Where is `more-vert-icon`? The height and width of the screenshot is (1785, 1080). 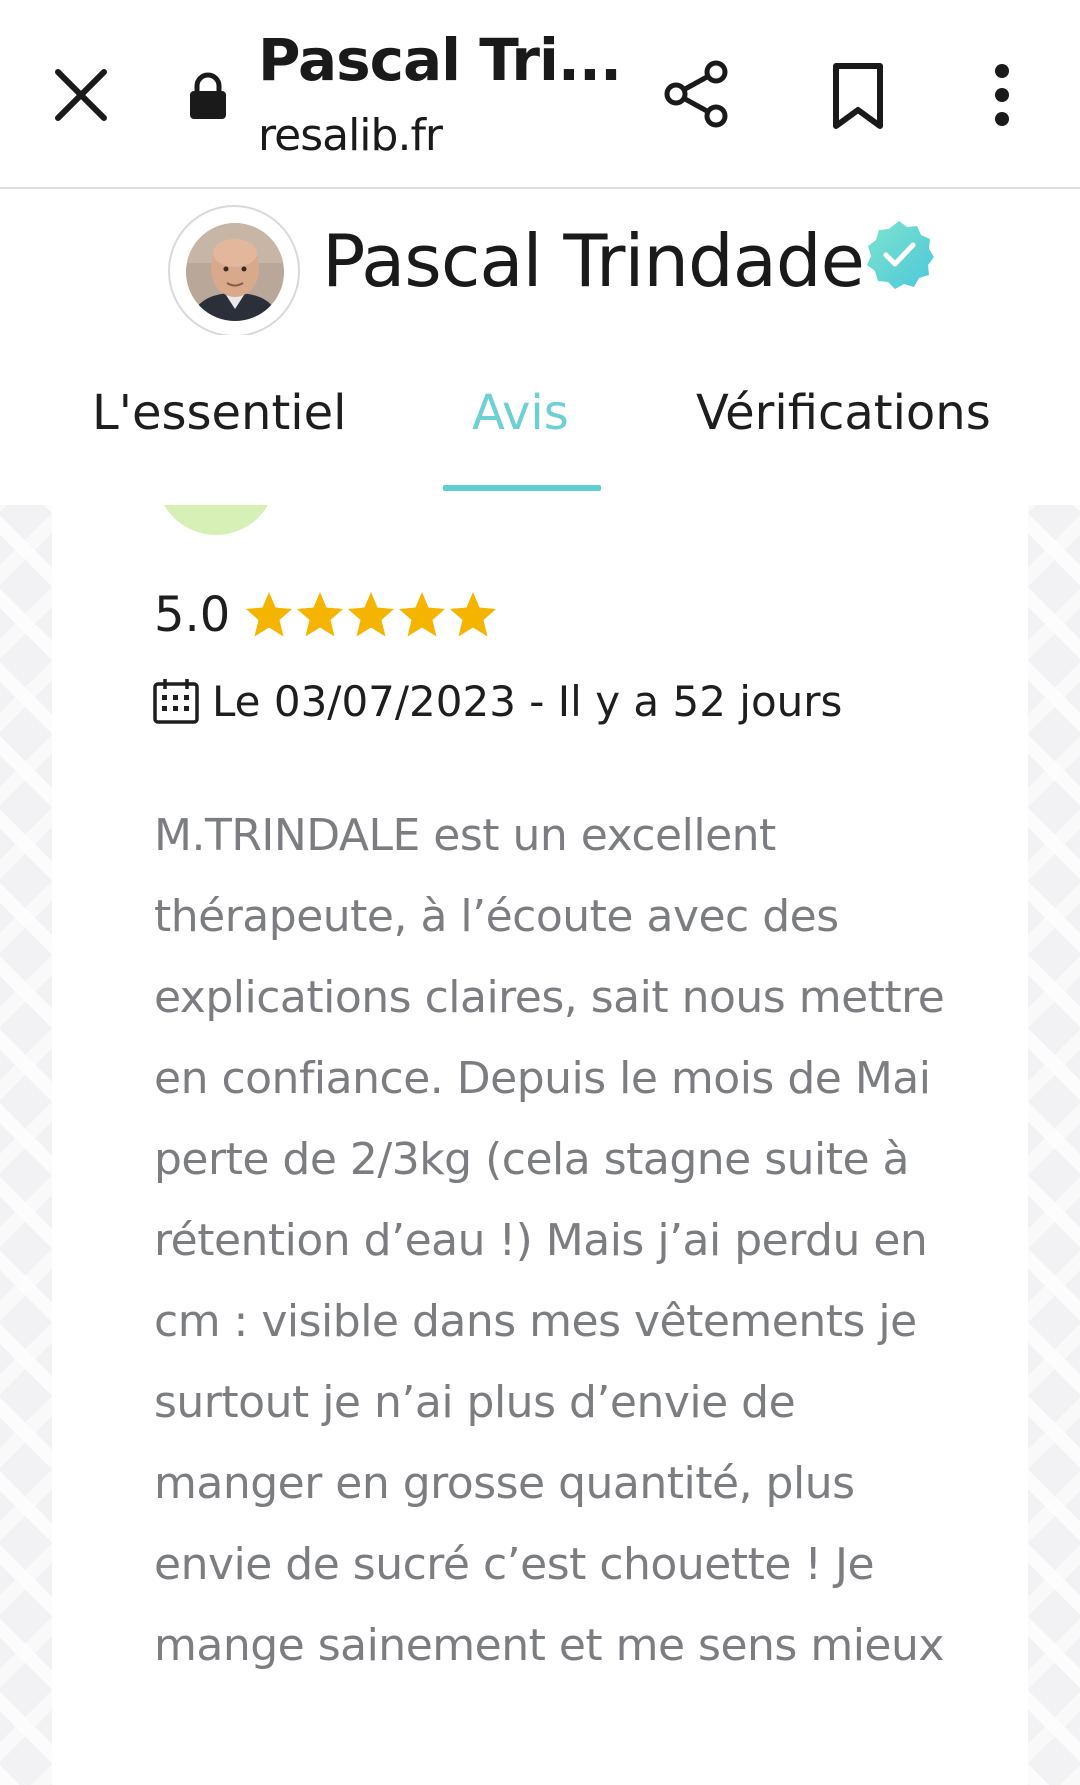
more-vert-icon is located at coordinates (1002, 95).